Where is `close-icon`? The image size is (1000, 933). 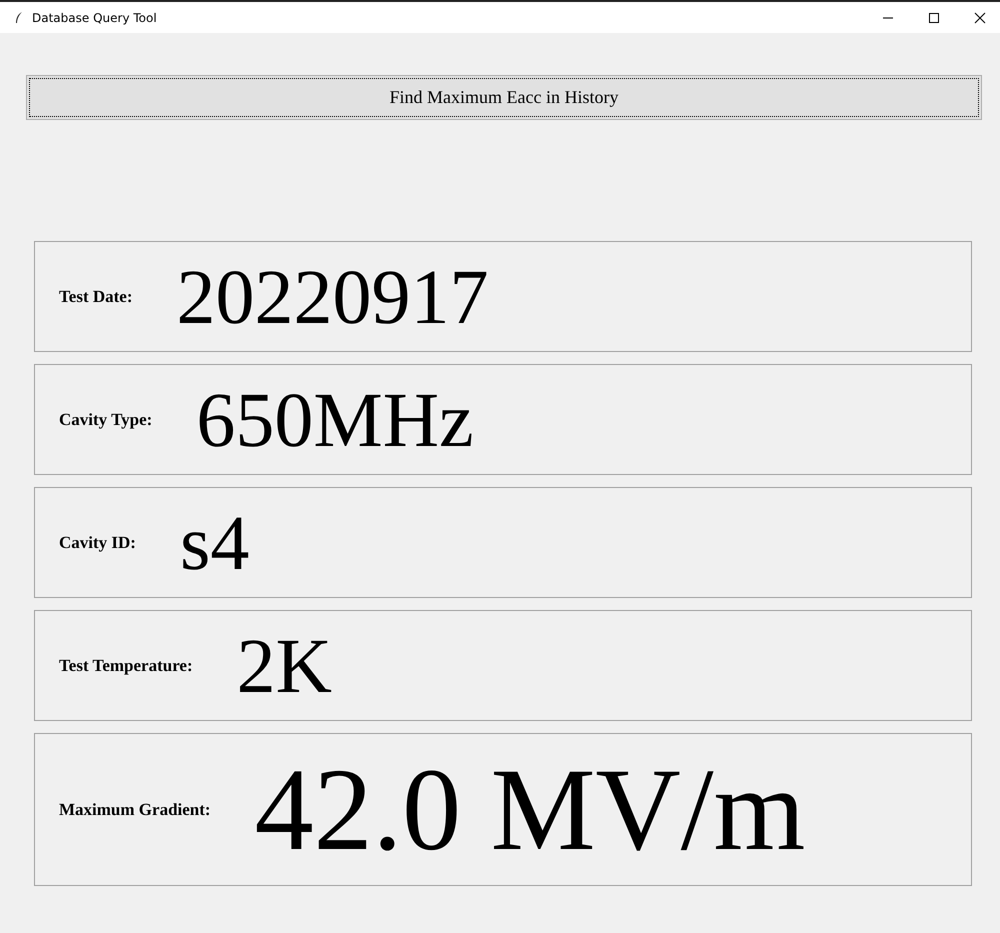 close-icon is located at coordinates (980, 18).